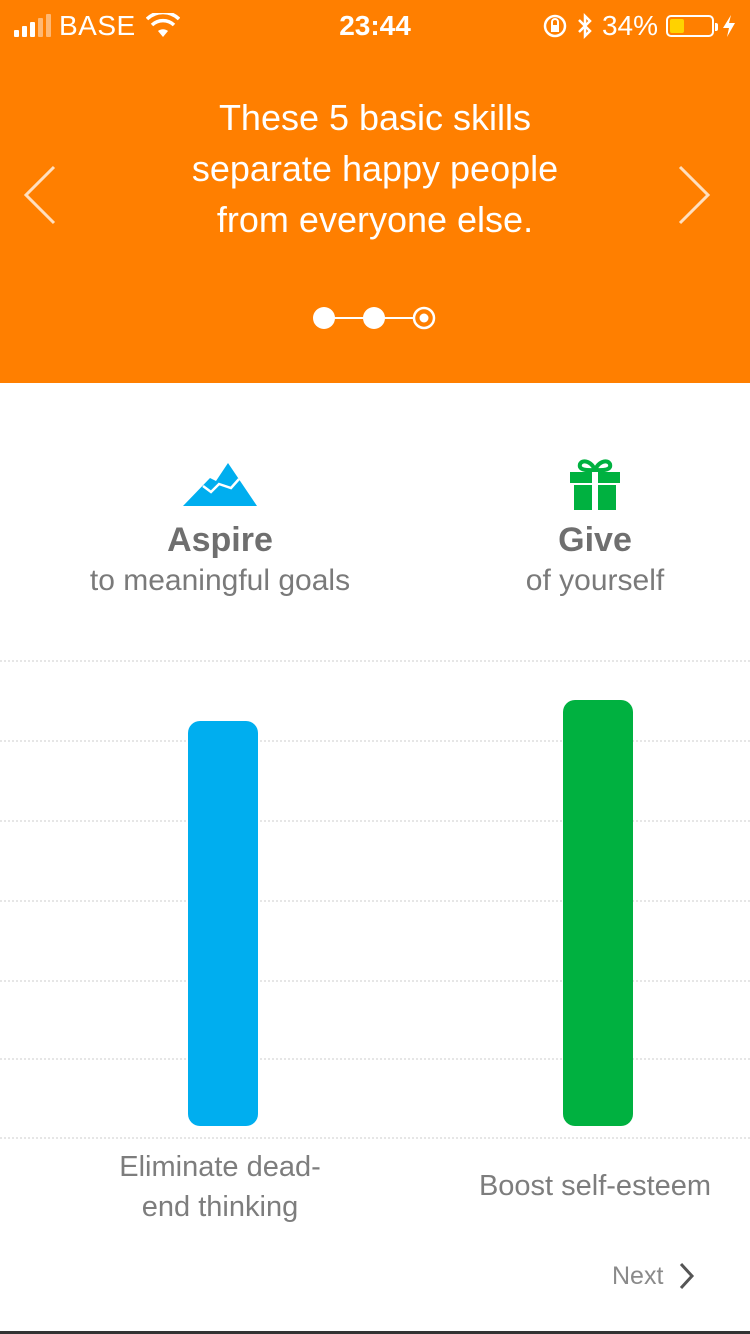  What do you see at coordinates (595, 484) in the screenshot?
I see `gift-icon` at bounding box center [595, 484].